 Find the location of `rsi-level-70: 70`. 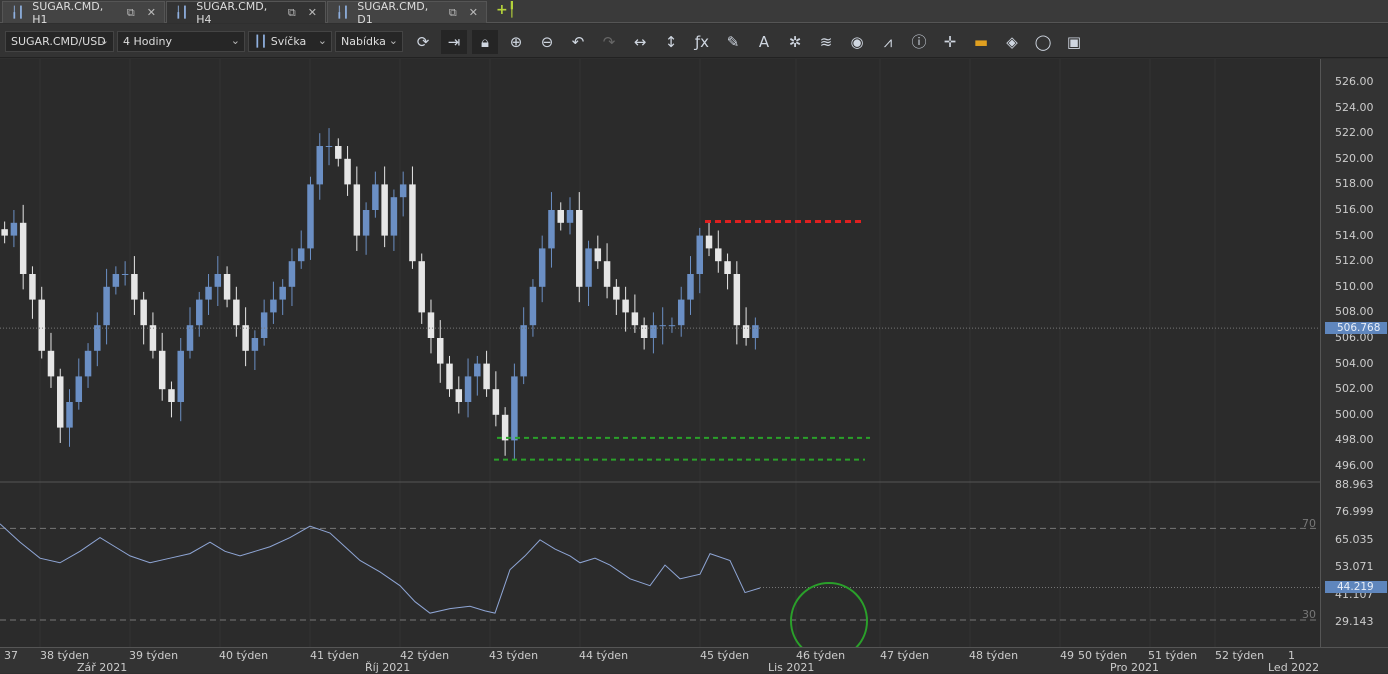

rsi-level-70: 70 is located at coordinates (1309, 523).